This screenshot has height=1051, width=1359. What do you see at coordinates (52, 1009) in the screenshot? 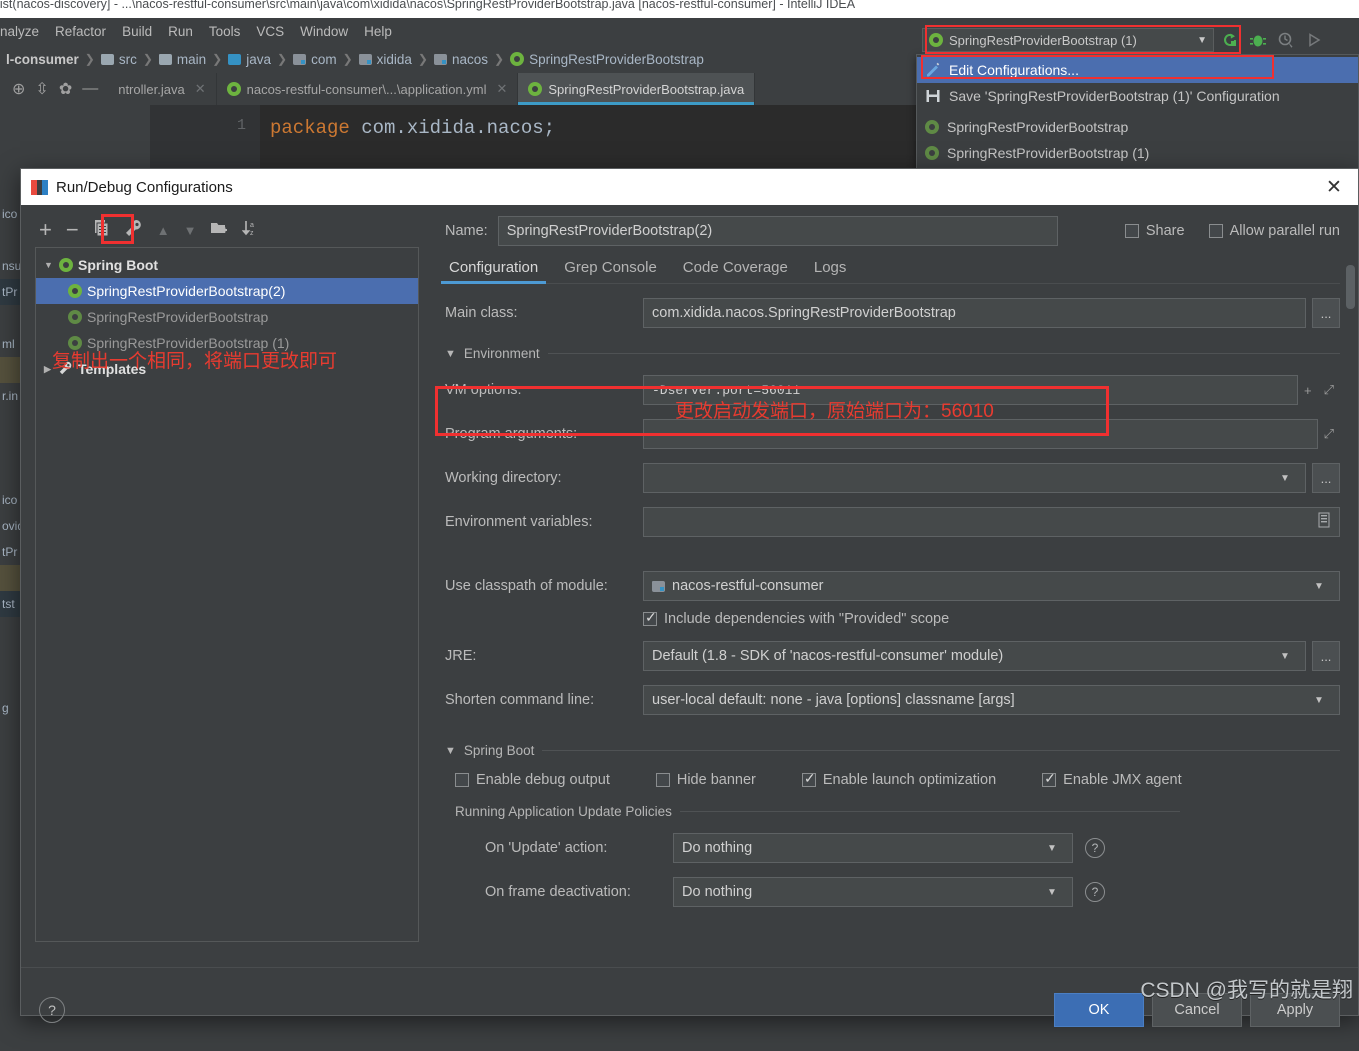
I see `help-button: ?` at bounding box center [52, 1009].